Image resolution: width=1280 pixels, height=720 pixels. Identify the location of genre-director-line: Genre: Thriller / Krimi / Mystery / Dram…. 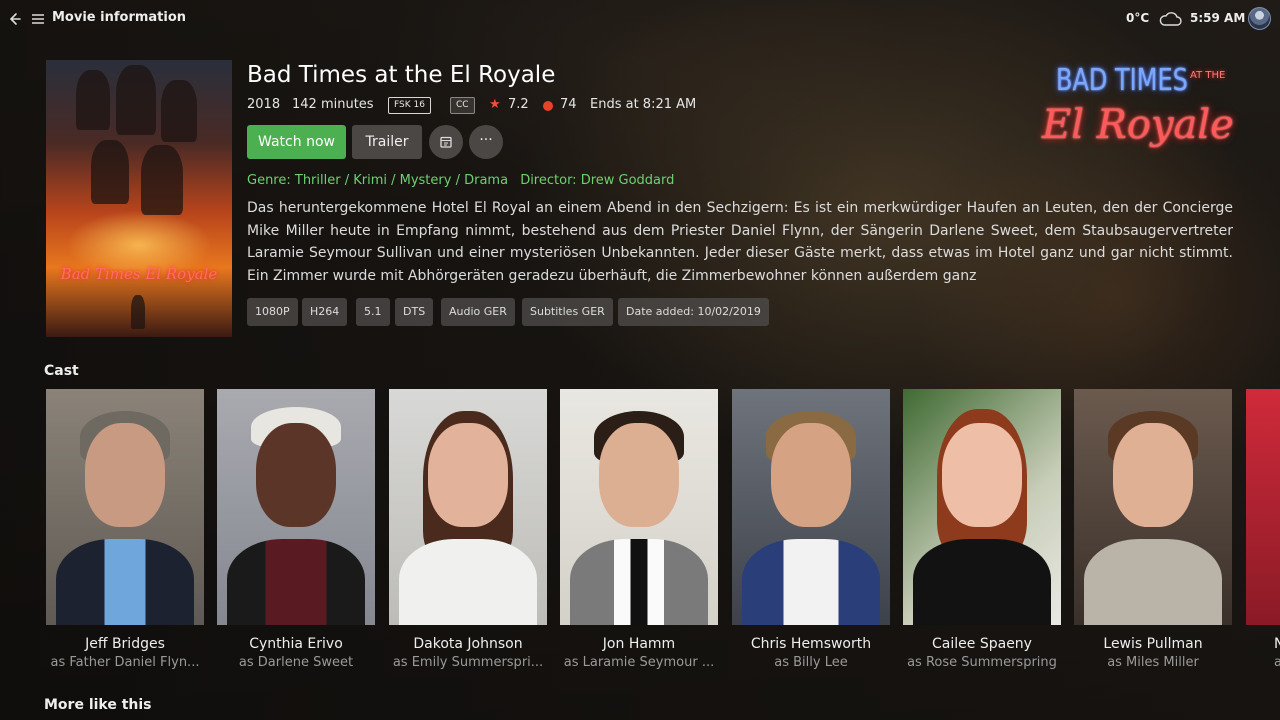
(460, 180).